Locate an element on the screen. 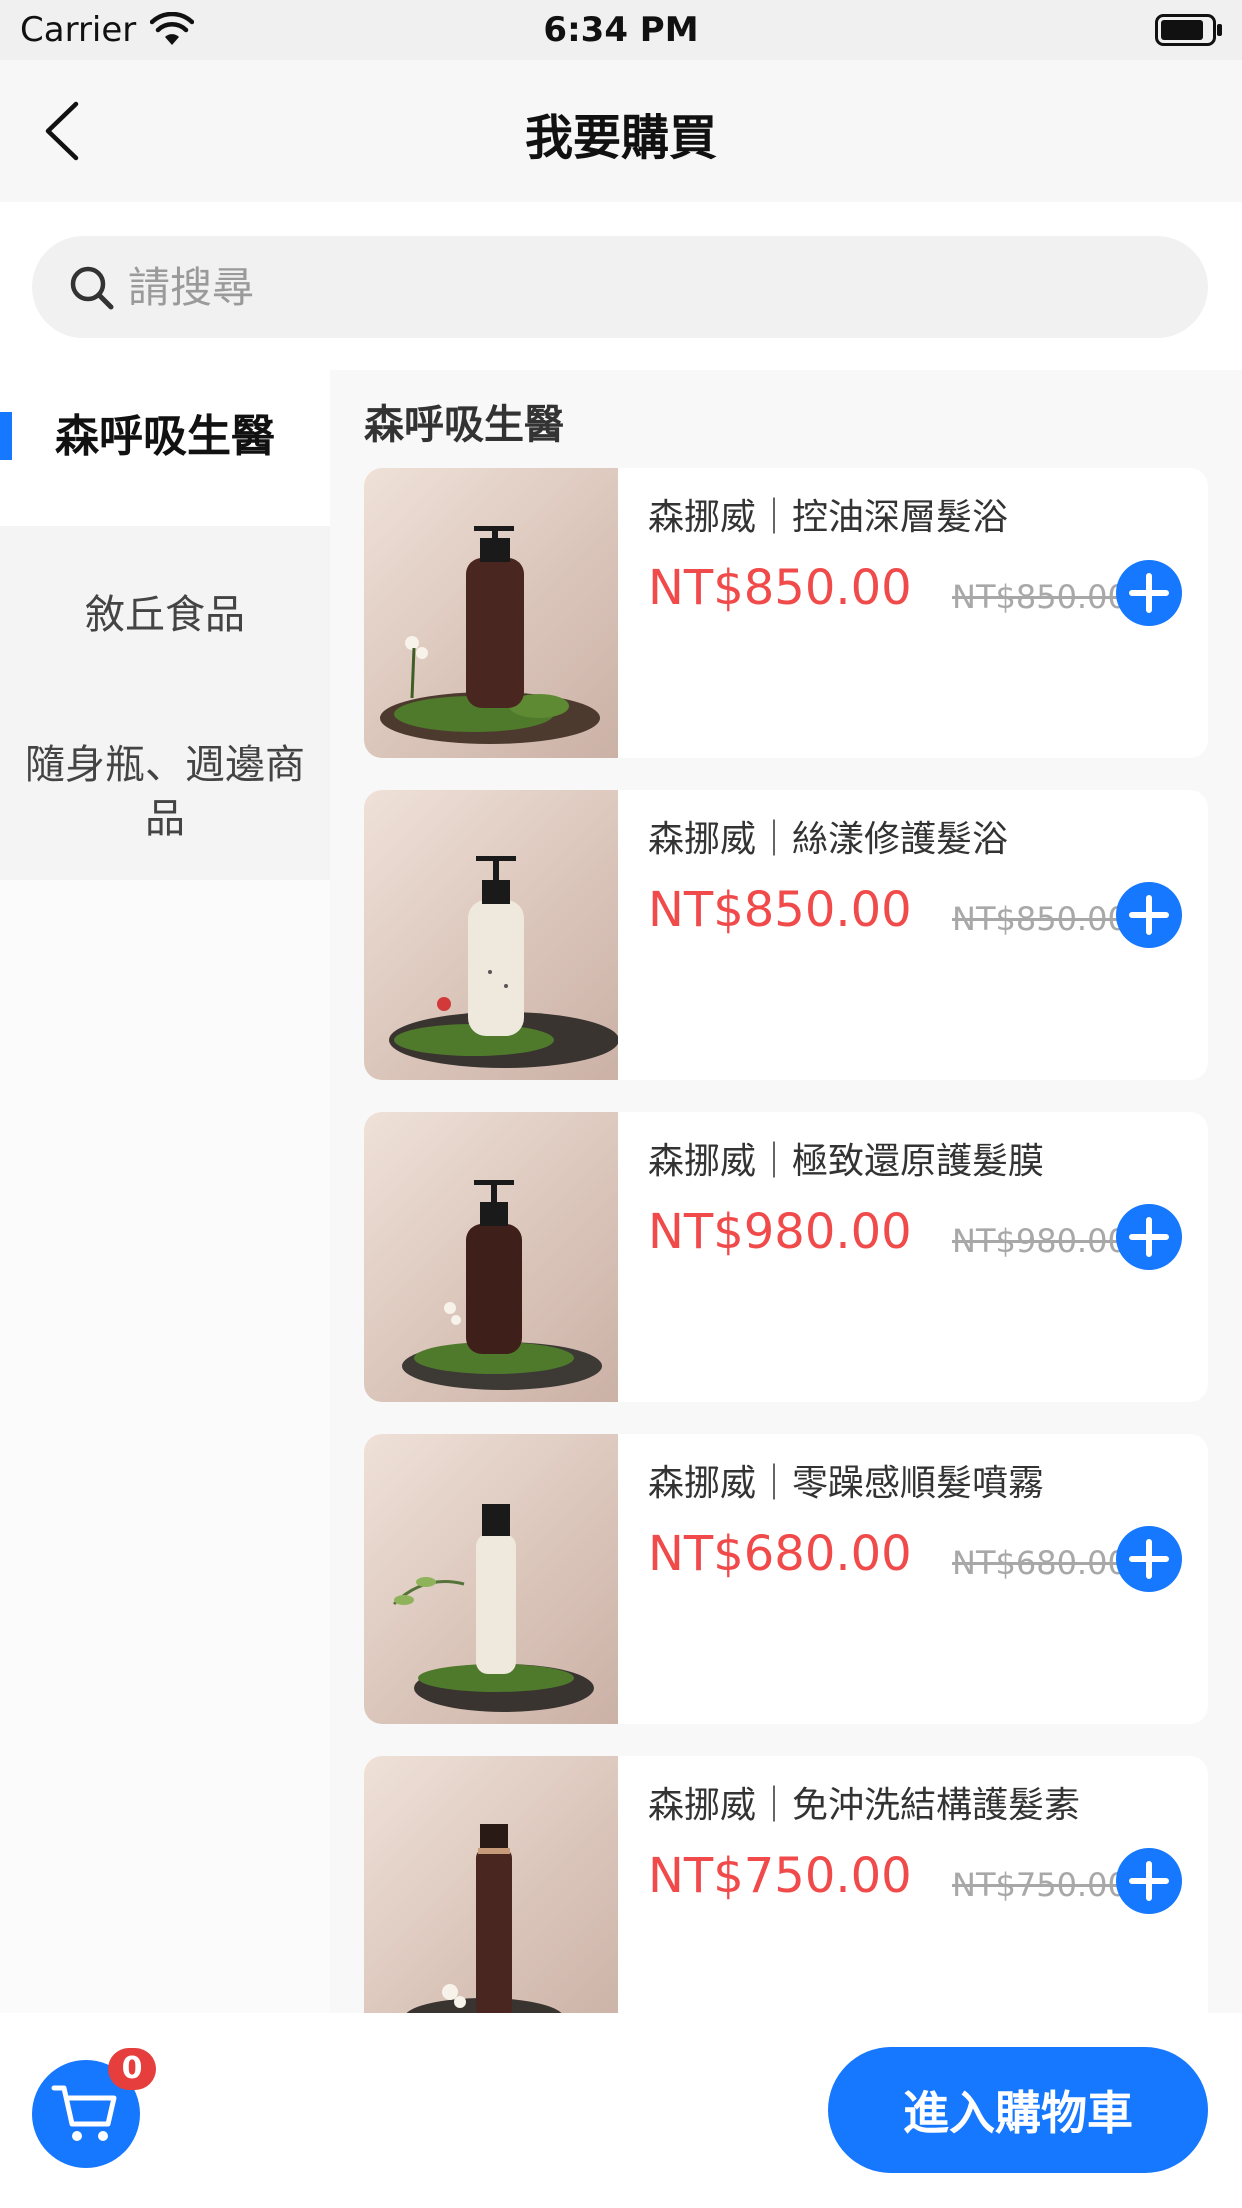 The image size is (1242, 2208). go-to-cart-button: 進入購物車 is located at coordinates (1018, 2110).